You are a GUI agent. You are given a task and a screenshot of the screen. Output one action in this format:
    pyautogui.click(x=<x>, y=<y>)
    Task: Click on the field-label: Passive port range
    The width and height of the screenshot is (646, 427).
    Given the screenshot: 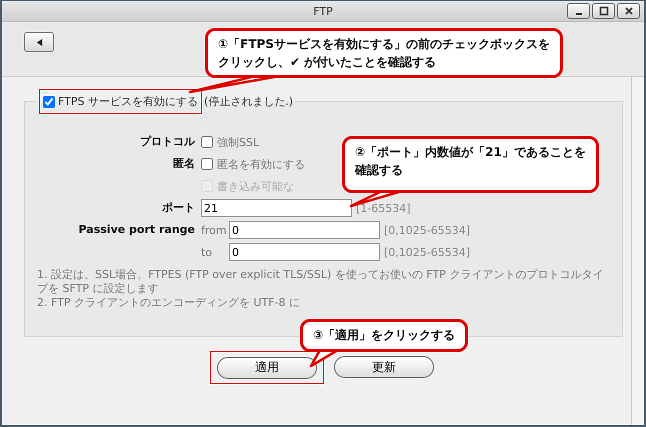 What is the action you would take?
    pyautogui.click(x=136, y=229)
    